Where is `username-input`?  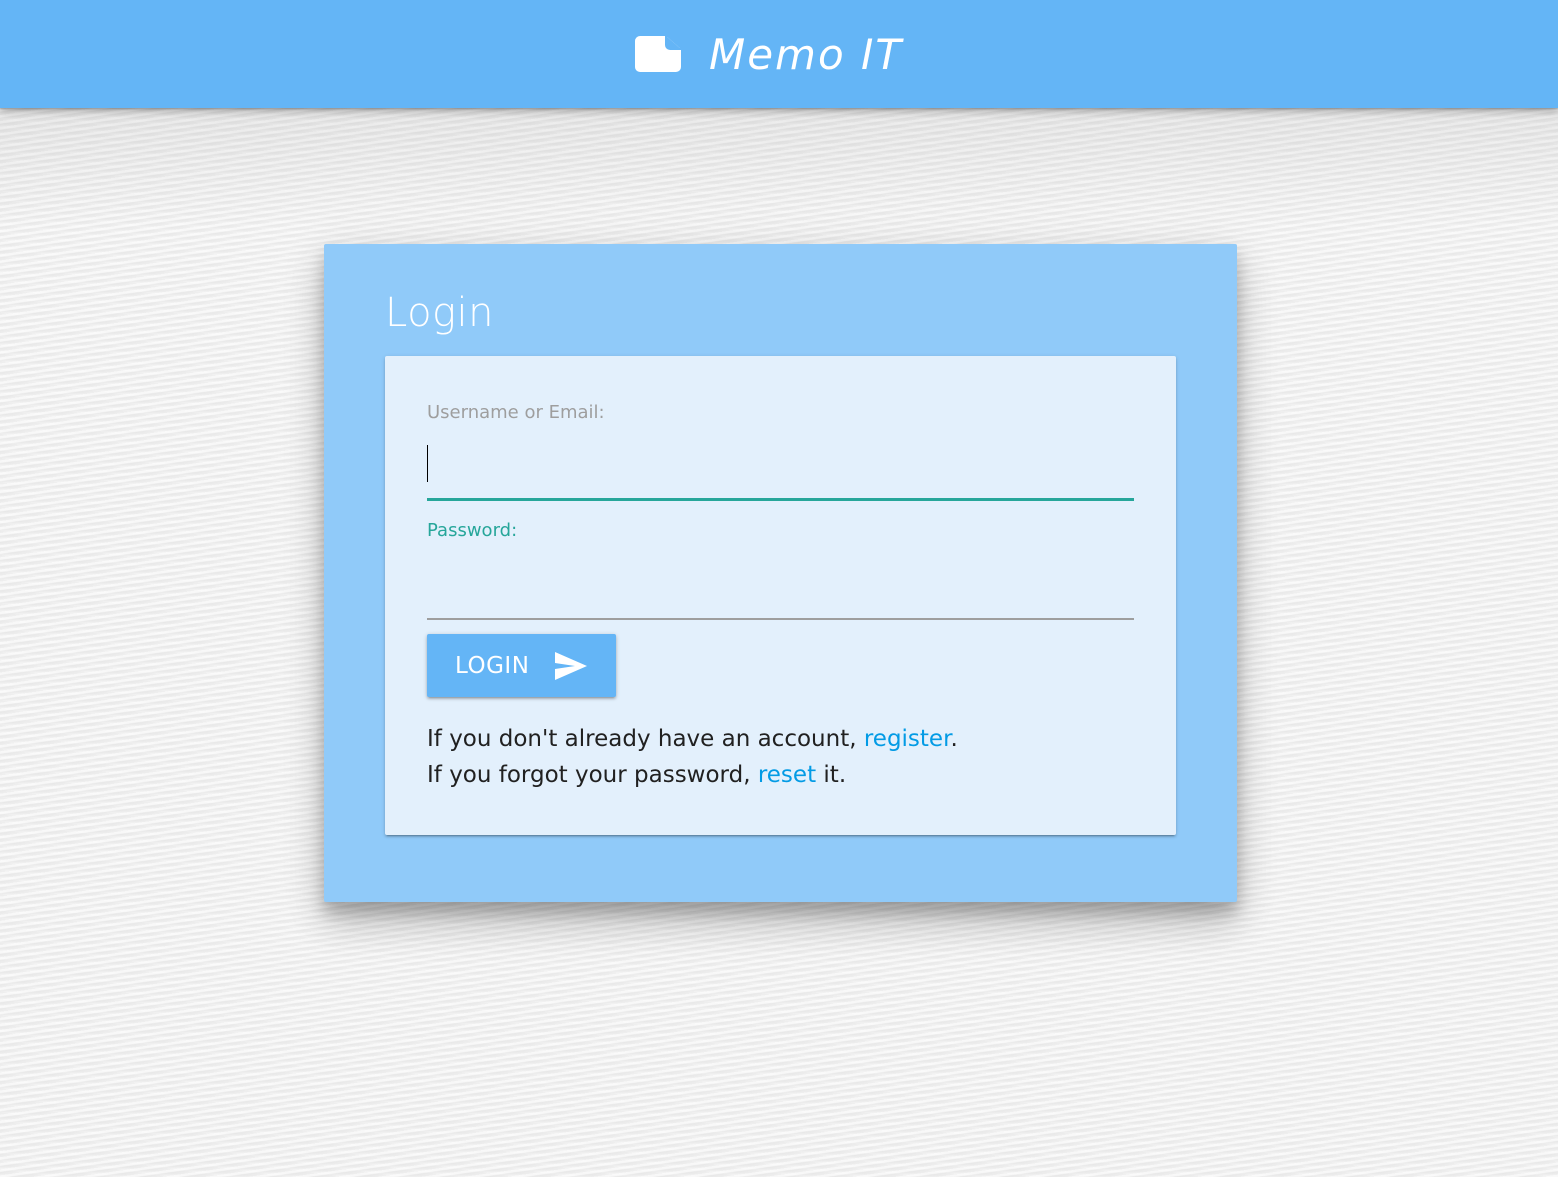 username-input is located at coordinates (780, 471).